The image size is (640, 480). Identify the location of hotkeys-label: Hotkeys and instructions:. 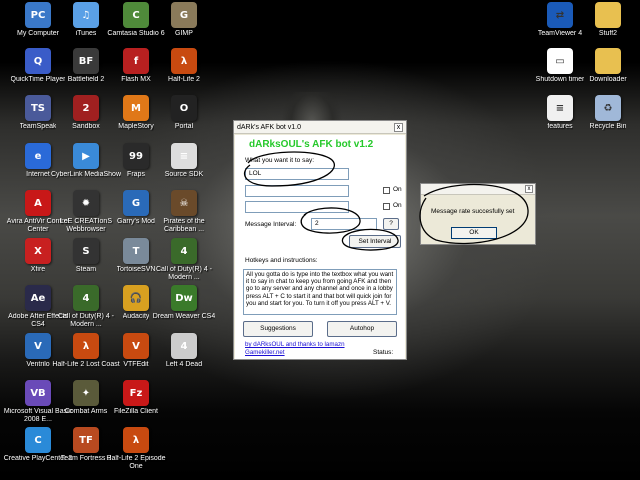
(281, 260).